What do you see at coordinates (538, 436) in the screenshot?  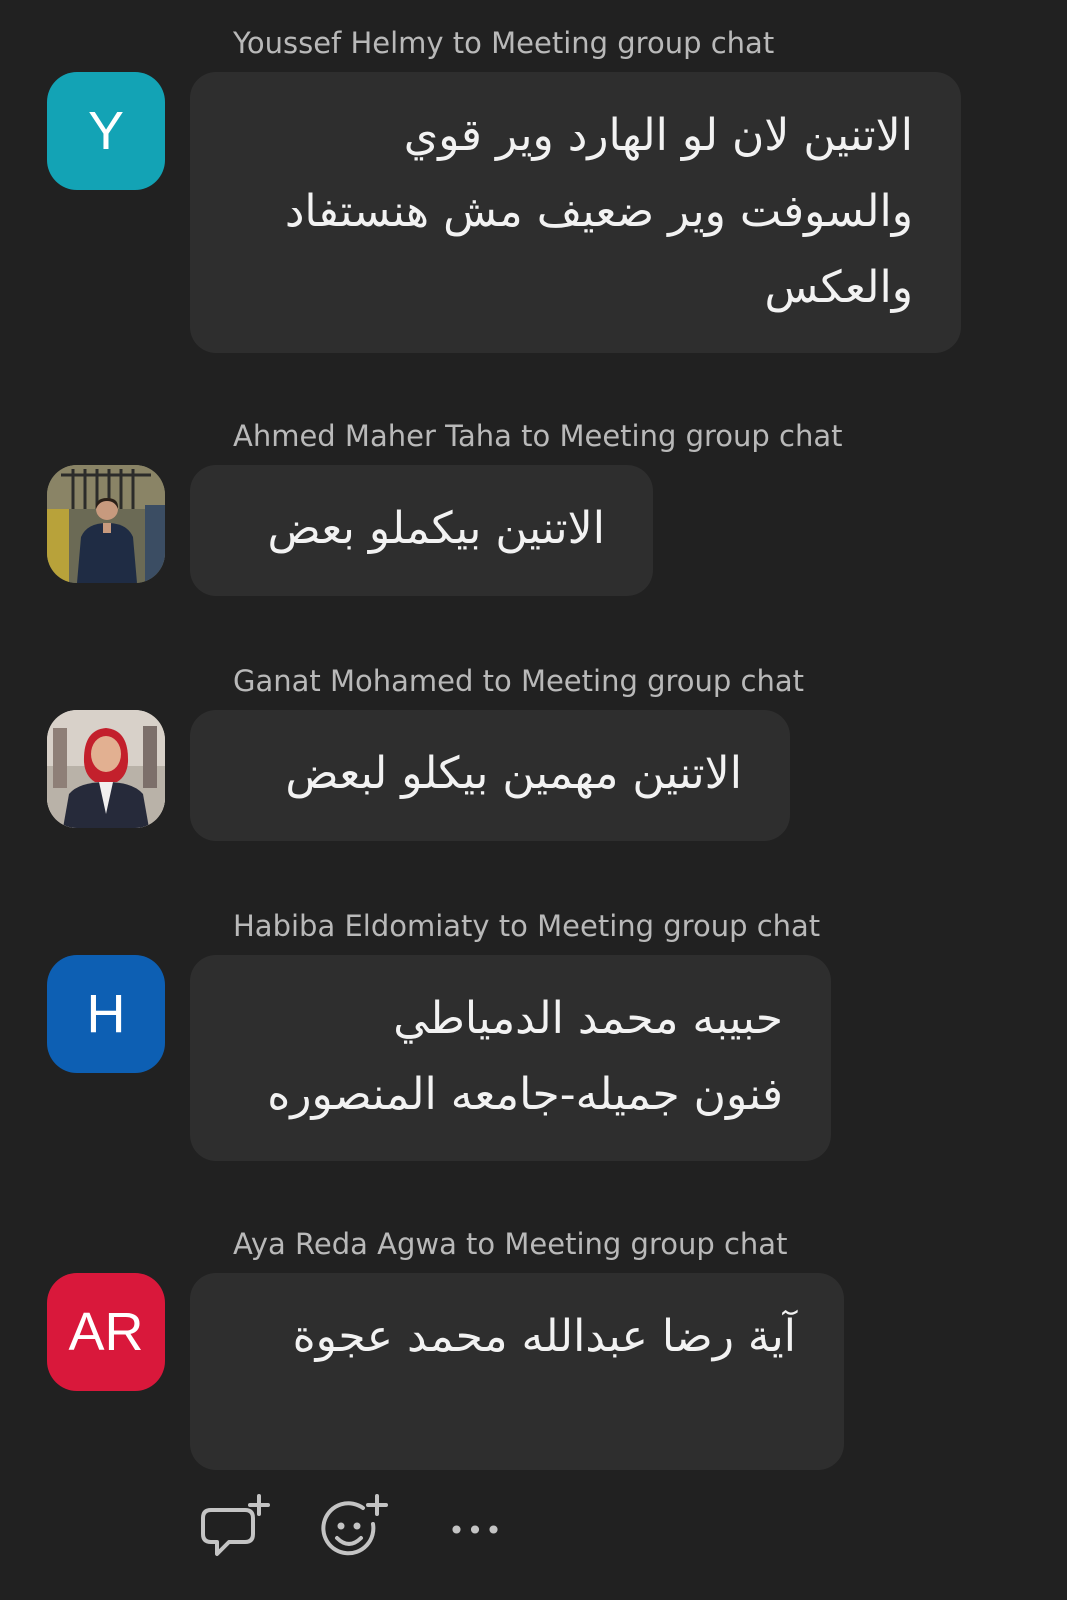 I see `message-sender: Ahmed Maher Taha to Meeting group chat` at bounding box center [538, 436].